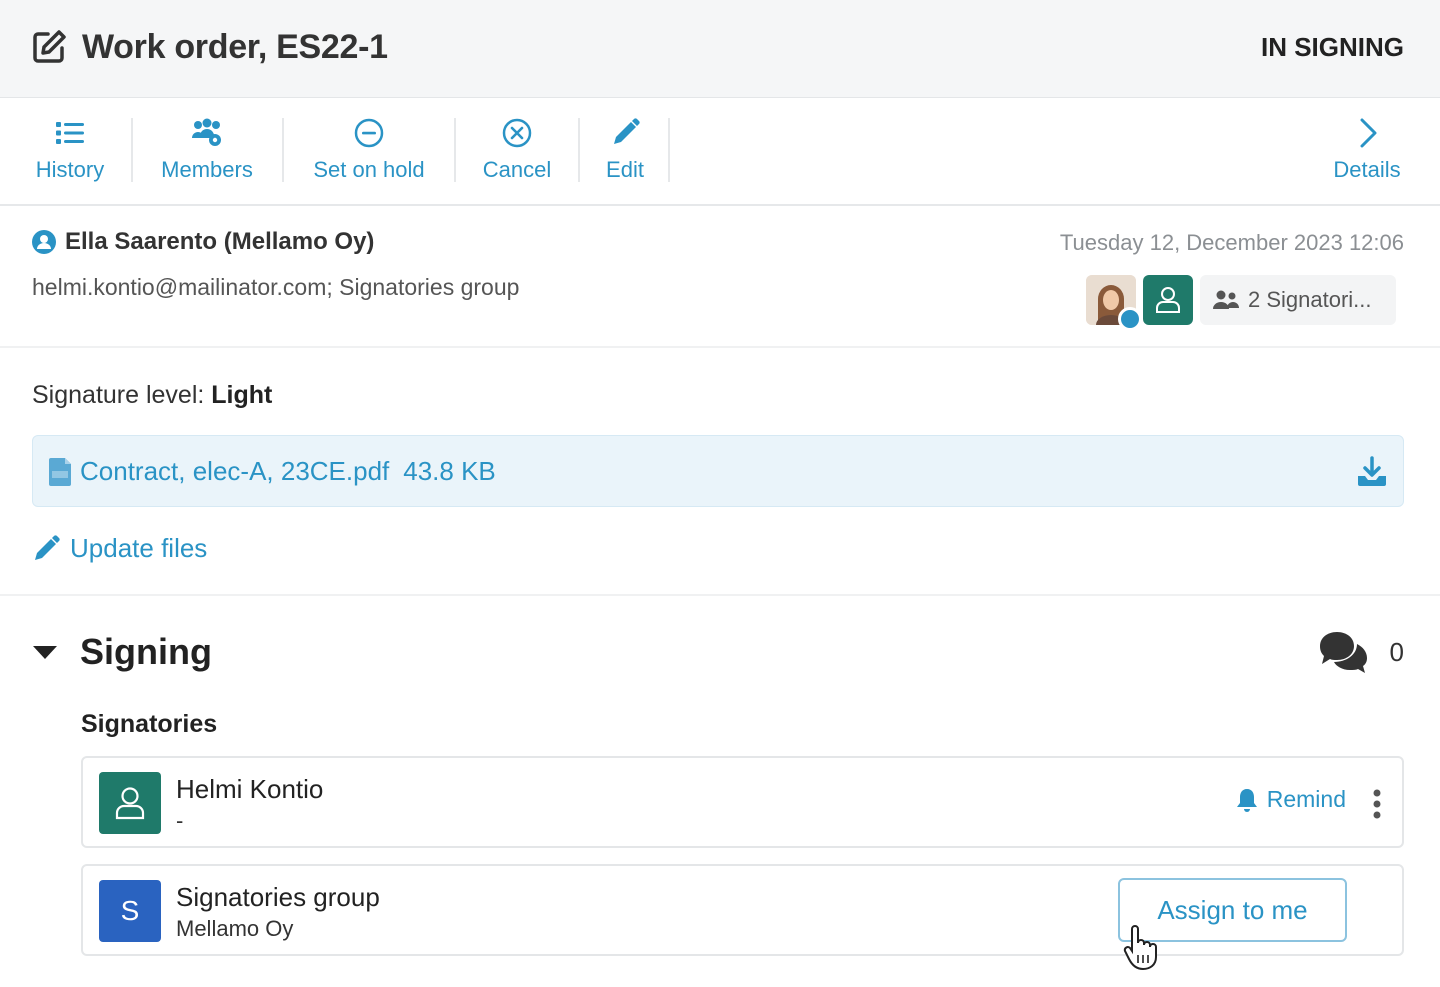  Describe the element at coordinates (625, 169) in the screenshot. I see `edit-label: Edit` at that location.